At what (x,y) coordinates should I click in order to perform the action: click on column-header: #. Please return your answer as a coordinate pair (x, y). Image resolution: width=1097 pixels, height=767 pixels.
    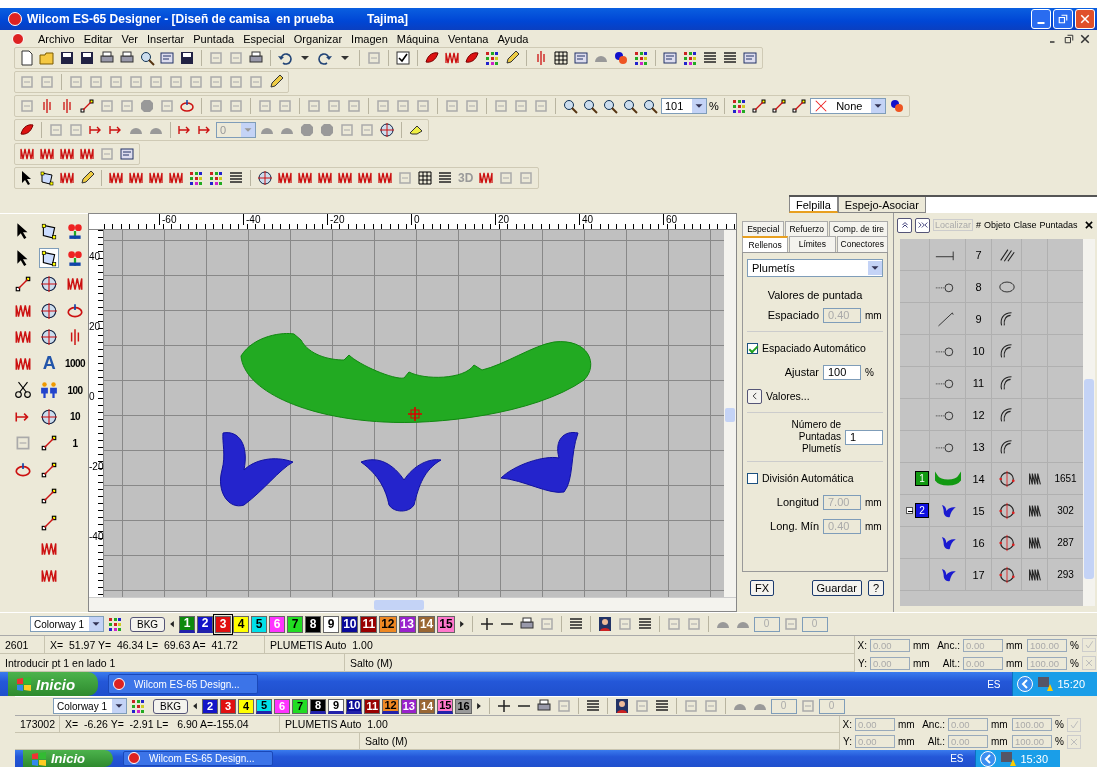
    Looking at the image, I should click on (979, 225).